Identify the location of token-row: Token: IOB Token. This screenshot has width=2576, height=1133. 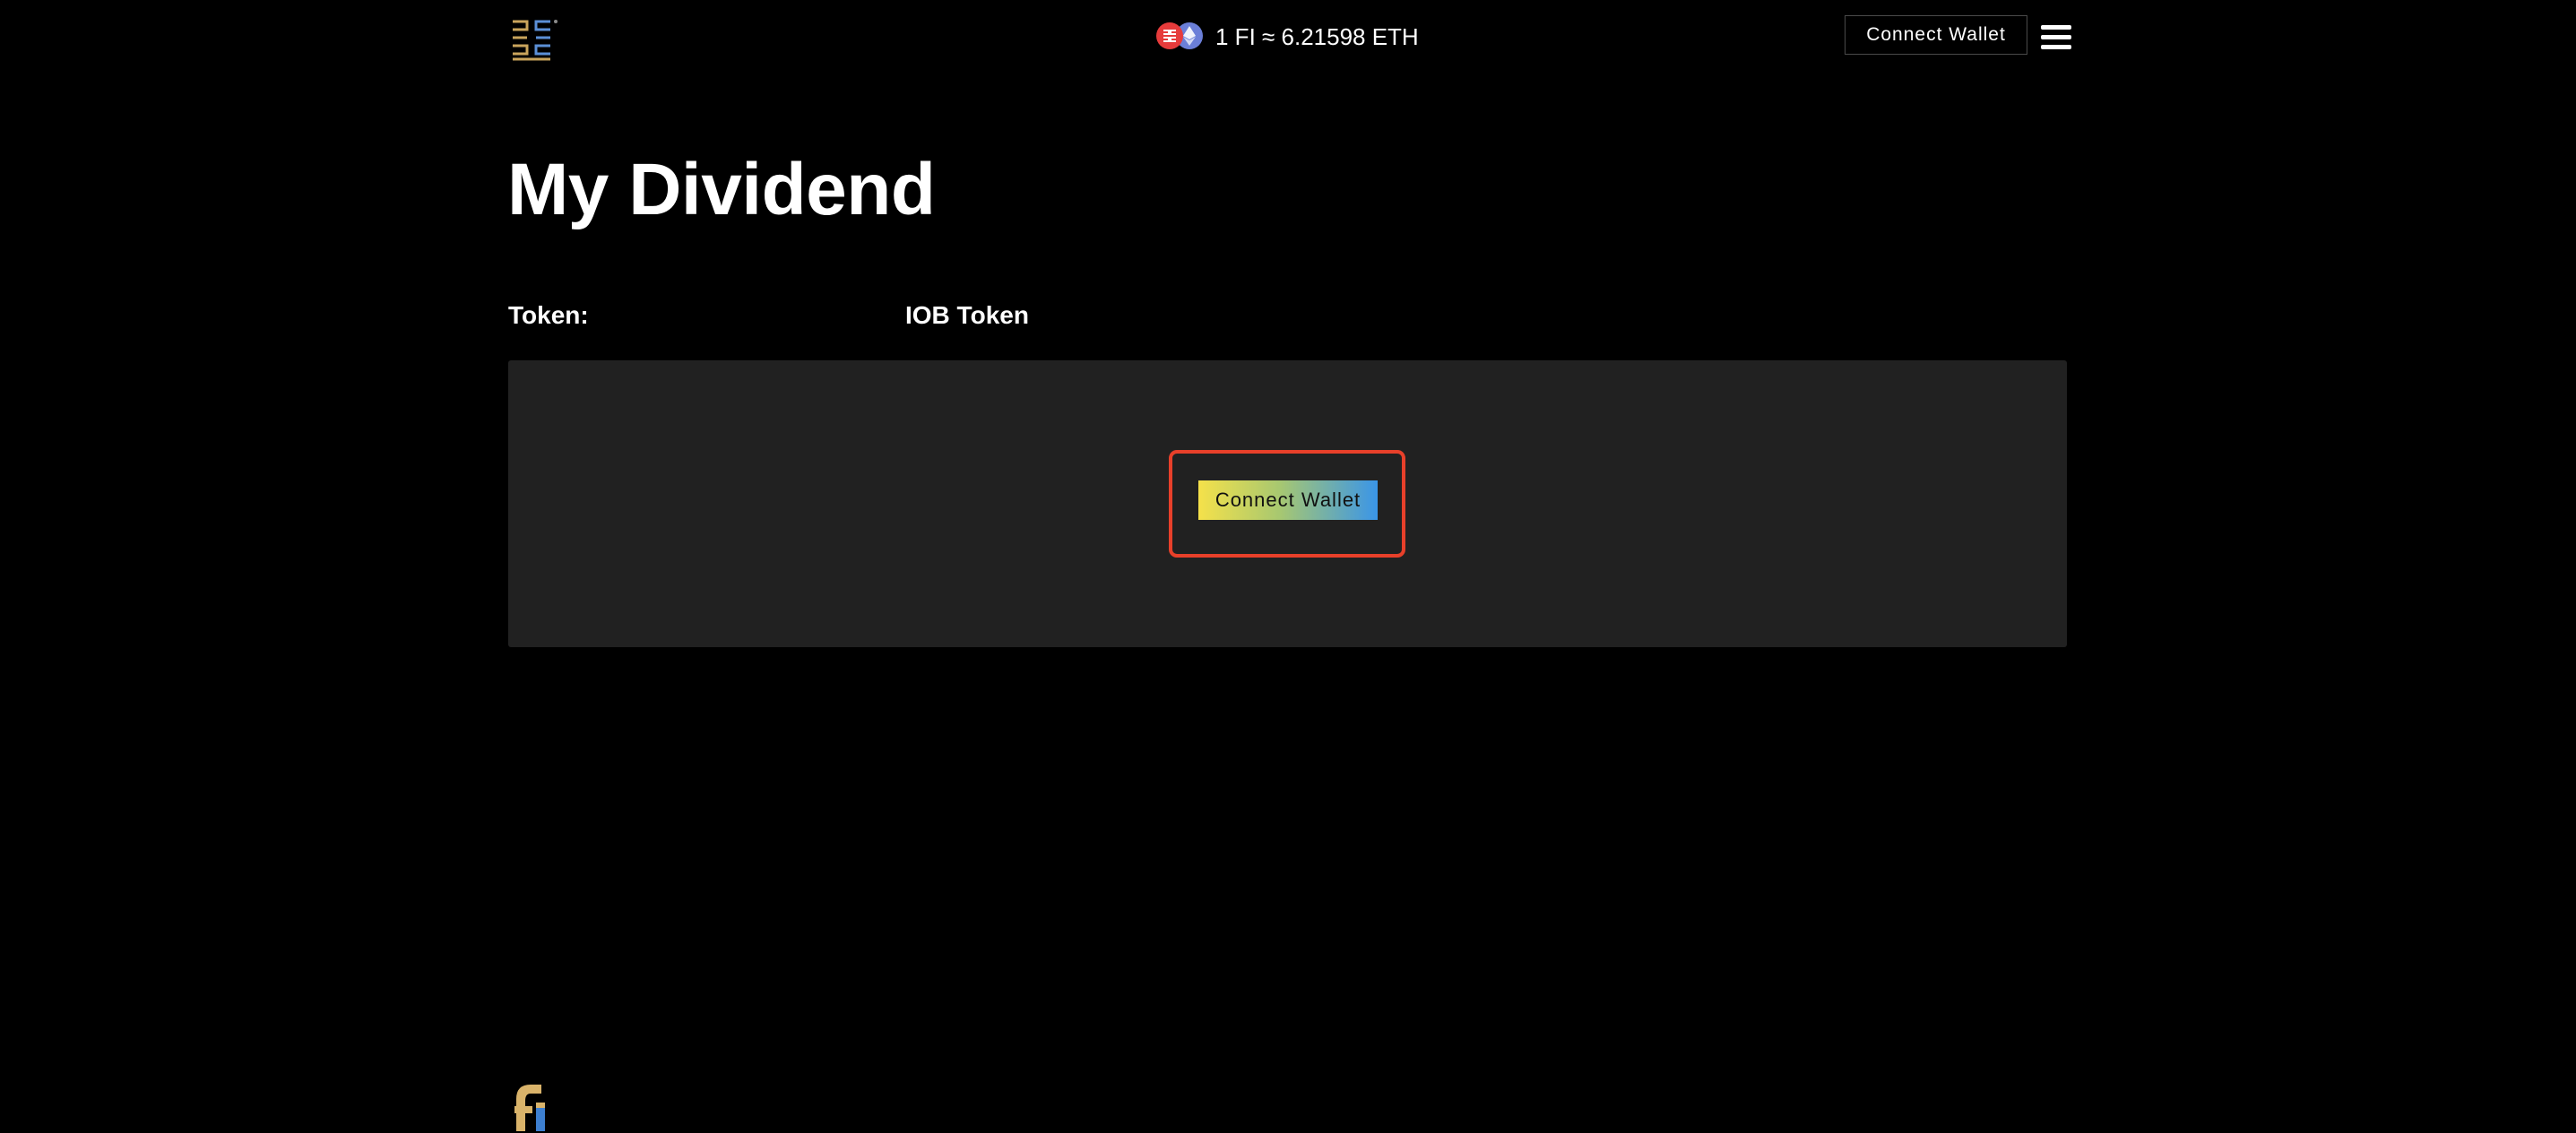
(866, 319).